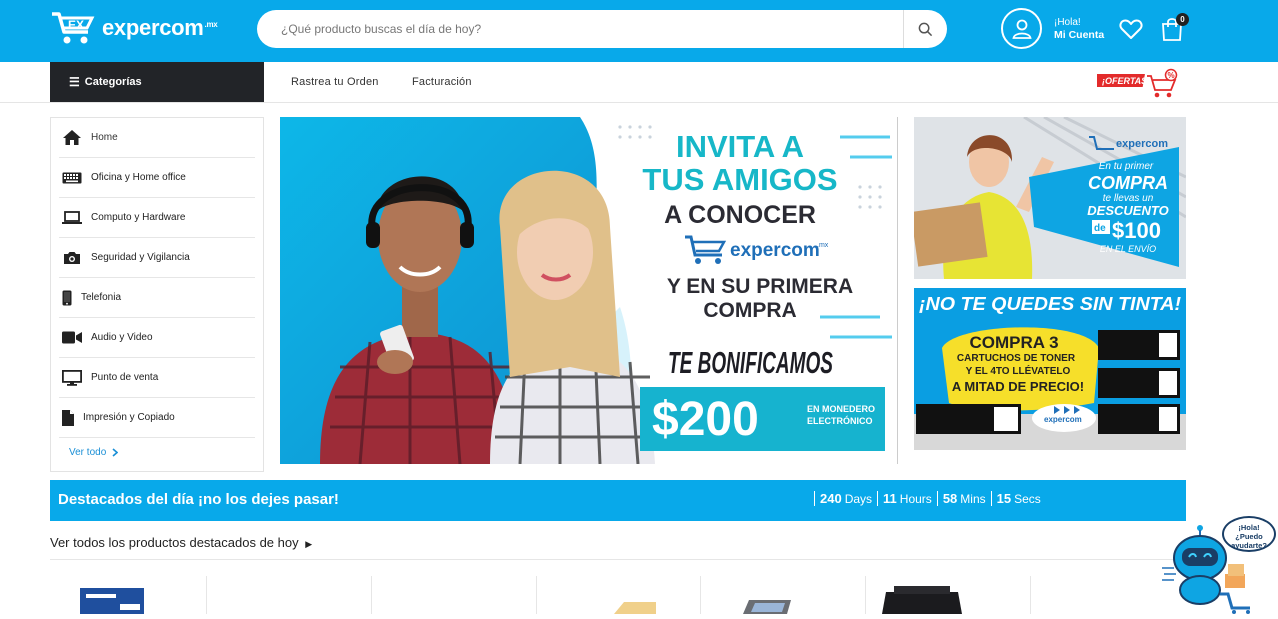  I want to click on nav-link-billing: Facturación, so click(442, 82).